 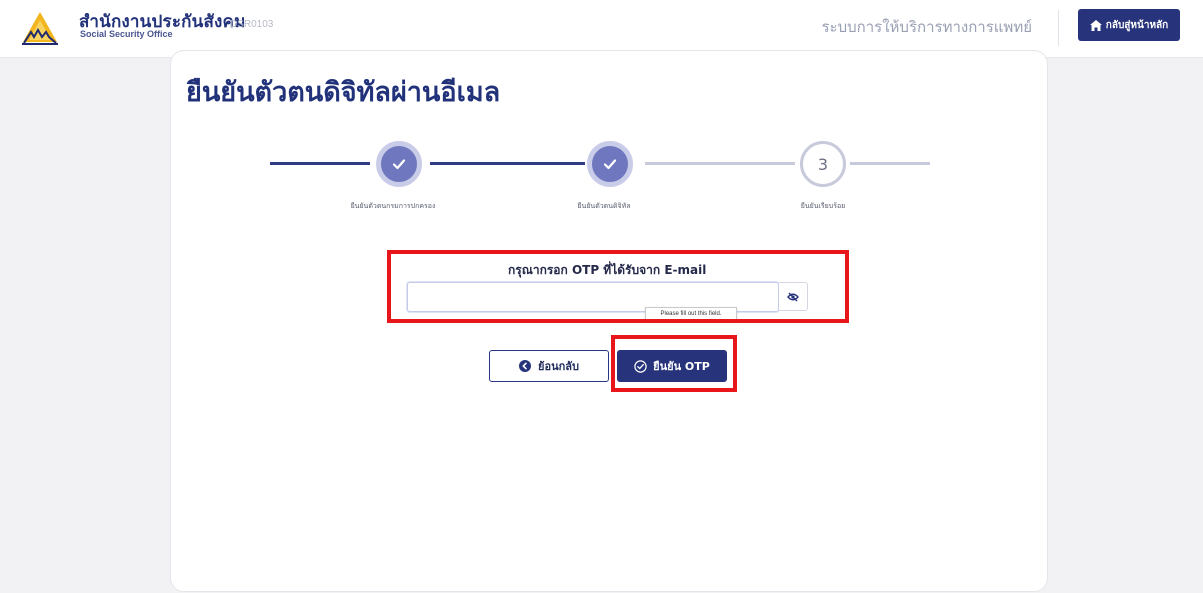 I want to click on step-2-circle, so click(x=610, y=164).